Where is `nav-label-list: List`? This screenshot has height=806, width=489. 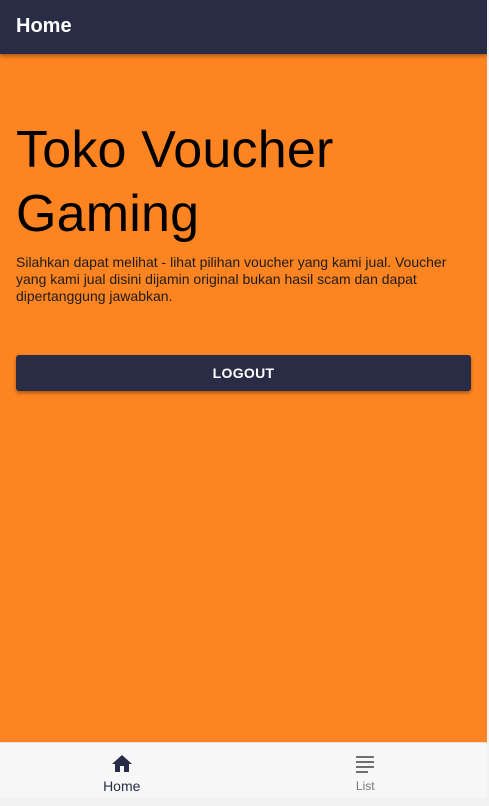 nav-label-list: List is located at coordinates (365, 786).